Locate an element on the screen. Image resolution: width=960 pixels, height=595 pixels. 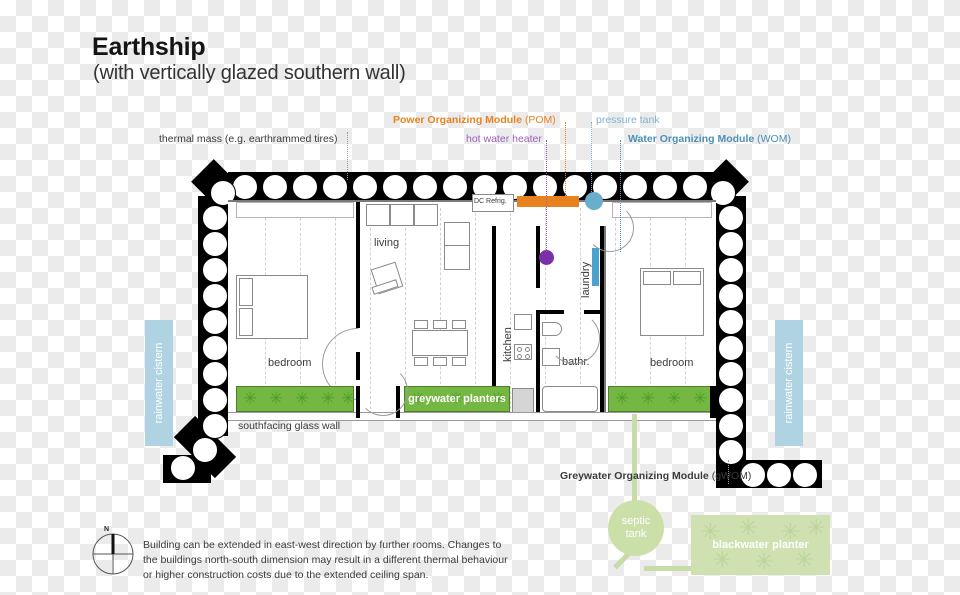
south-wall-east-end is located at coordinates (713, 402).